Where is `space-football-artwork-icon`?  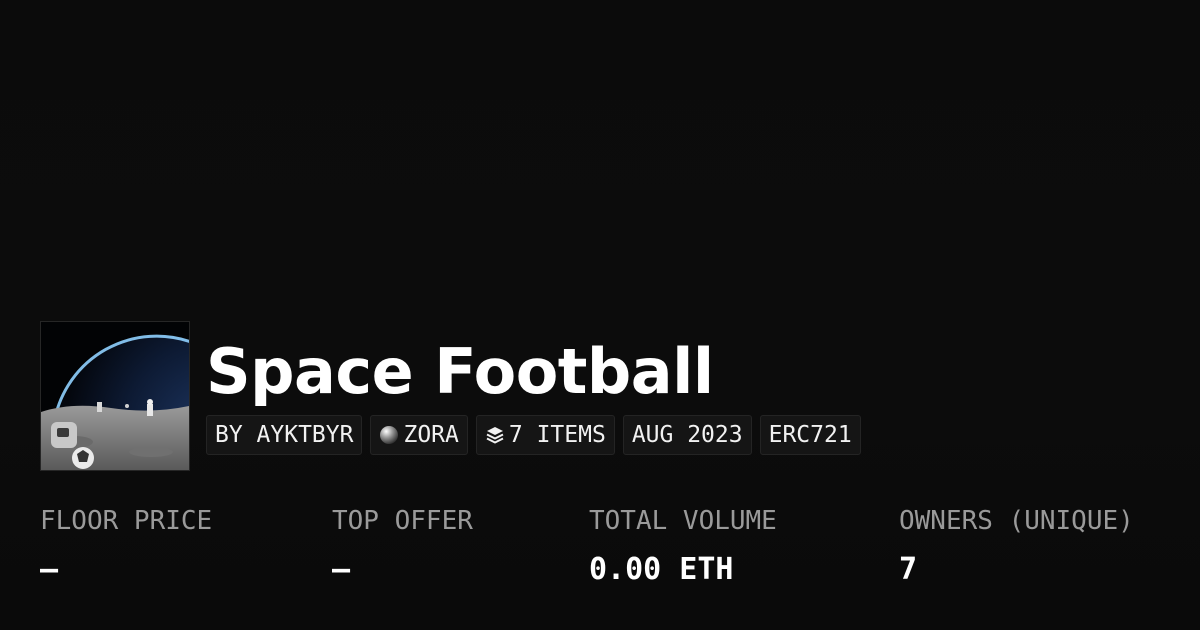 space-football-artwork-icon is located at coordinates (115, 396).